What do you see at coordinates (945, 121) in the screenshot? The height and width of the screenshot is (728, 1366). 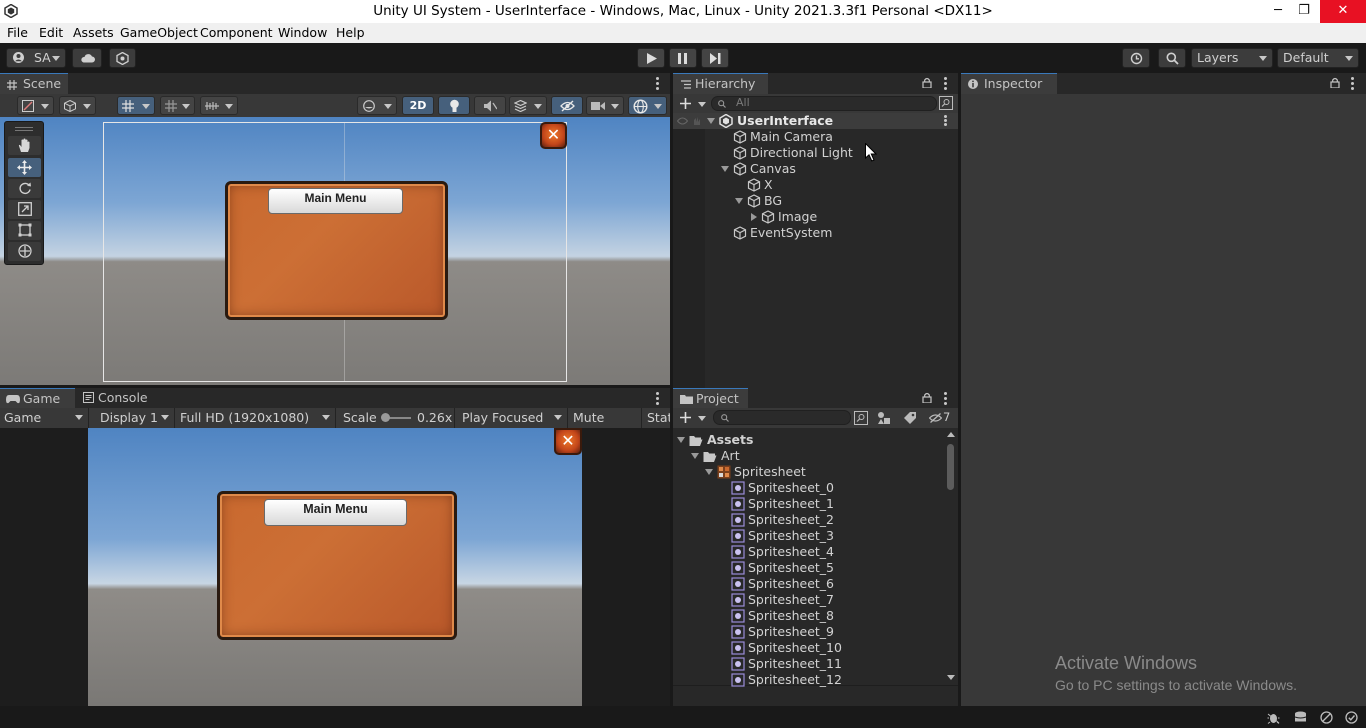 I see `scene-row-menu-icon` at bounding box center [945, 121].